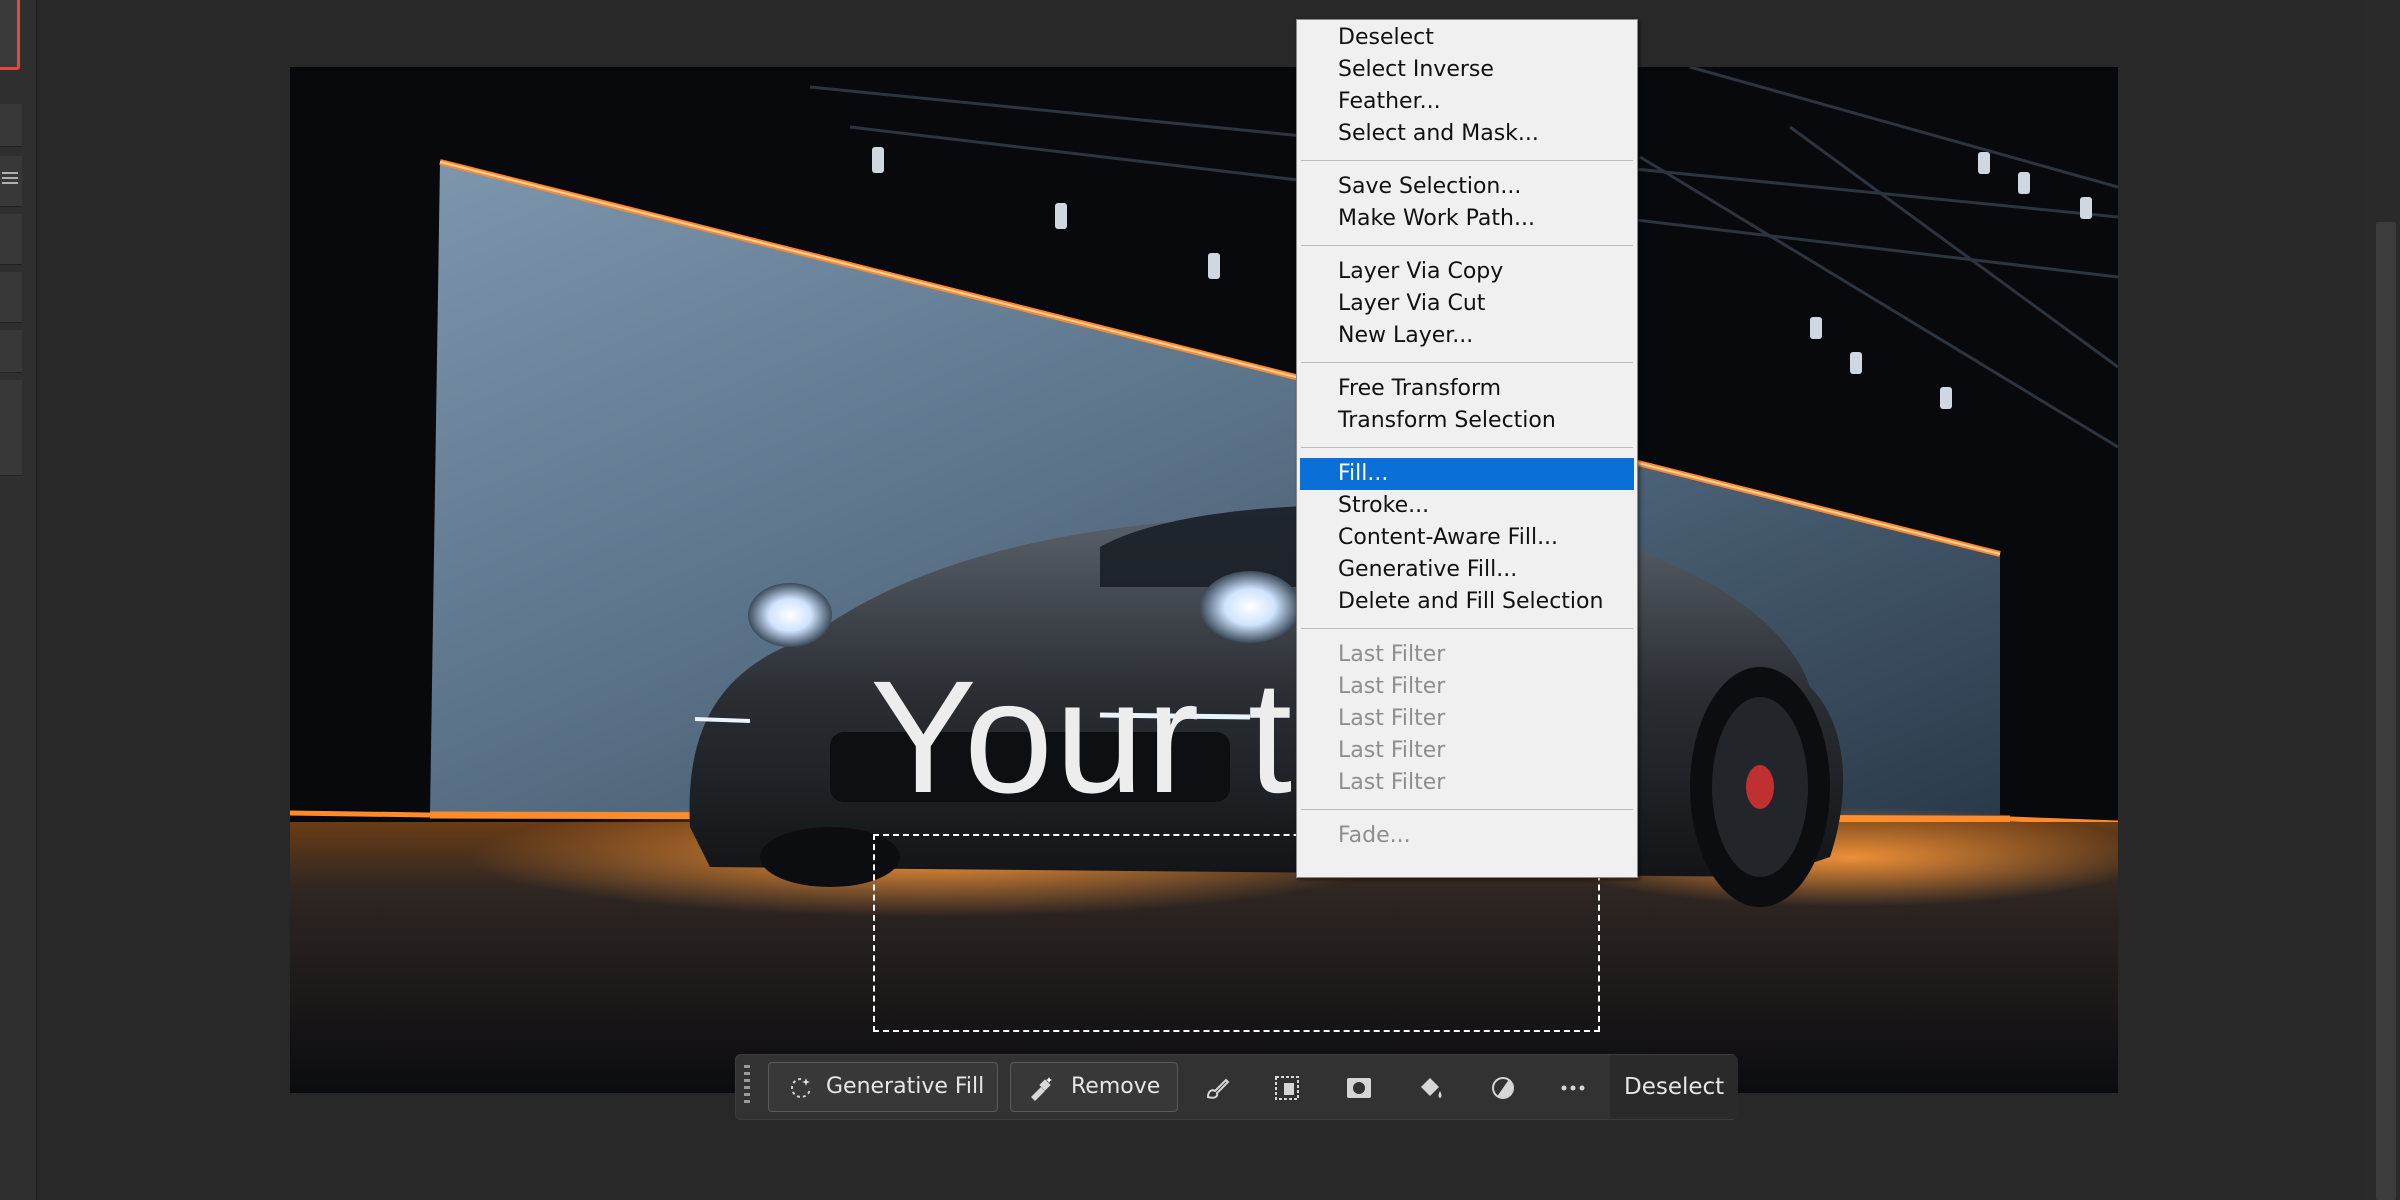 The width and height of the screenshot is (2400, 1200). What do you see at coordinates (1467, 421) in the screenshot?
I see `menu-item-transform-selection: Transform Selection` at bounding box center [1467, 421].